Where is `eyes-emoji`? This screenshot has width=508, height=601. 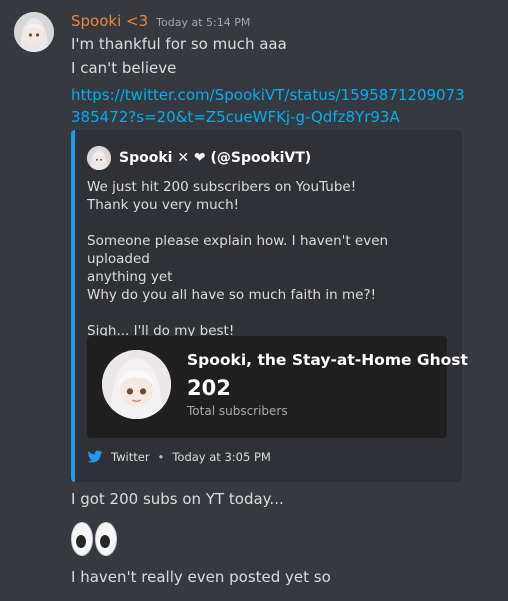 eyes-emoji is located at coordinates (96, 539).